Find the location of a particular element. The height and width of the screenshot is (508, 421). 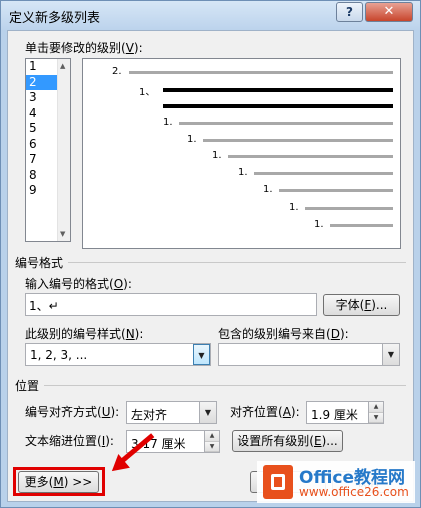

watermark-url: www.office26.com is located at coordinates (354, 492).